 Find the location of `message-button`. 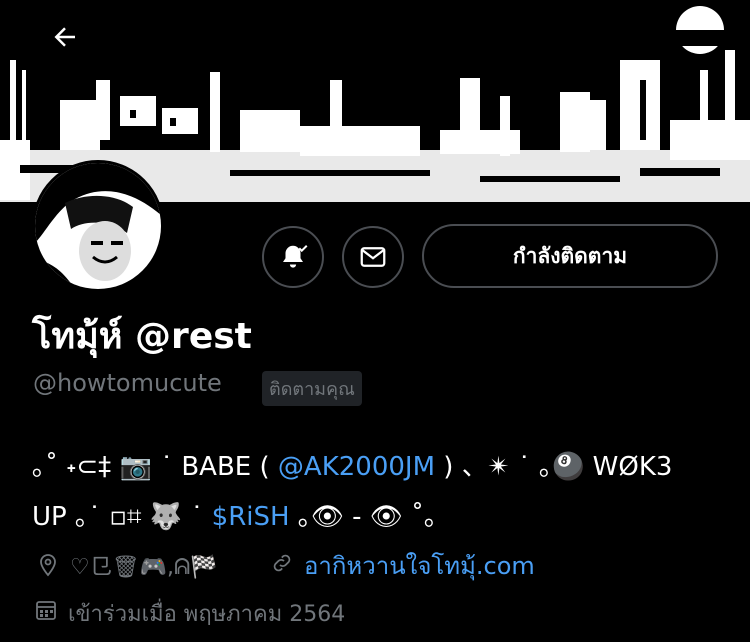

message-button is located at coordinates (373, 257).